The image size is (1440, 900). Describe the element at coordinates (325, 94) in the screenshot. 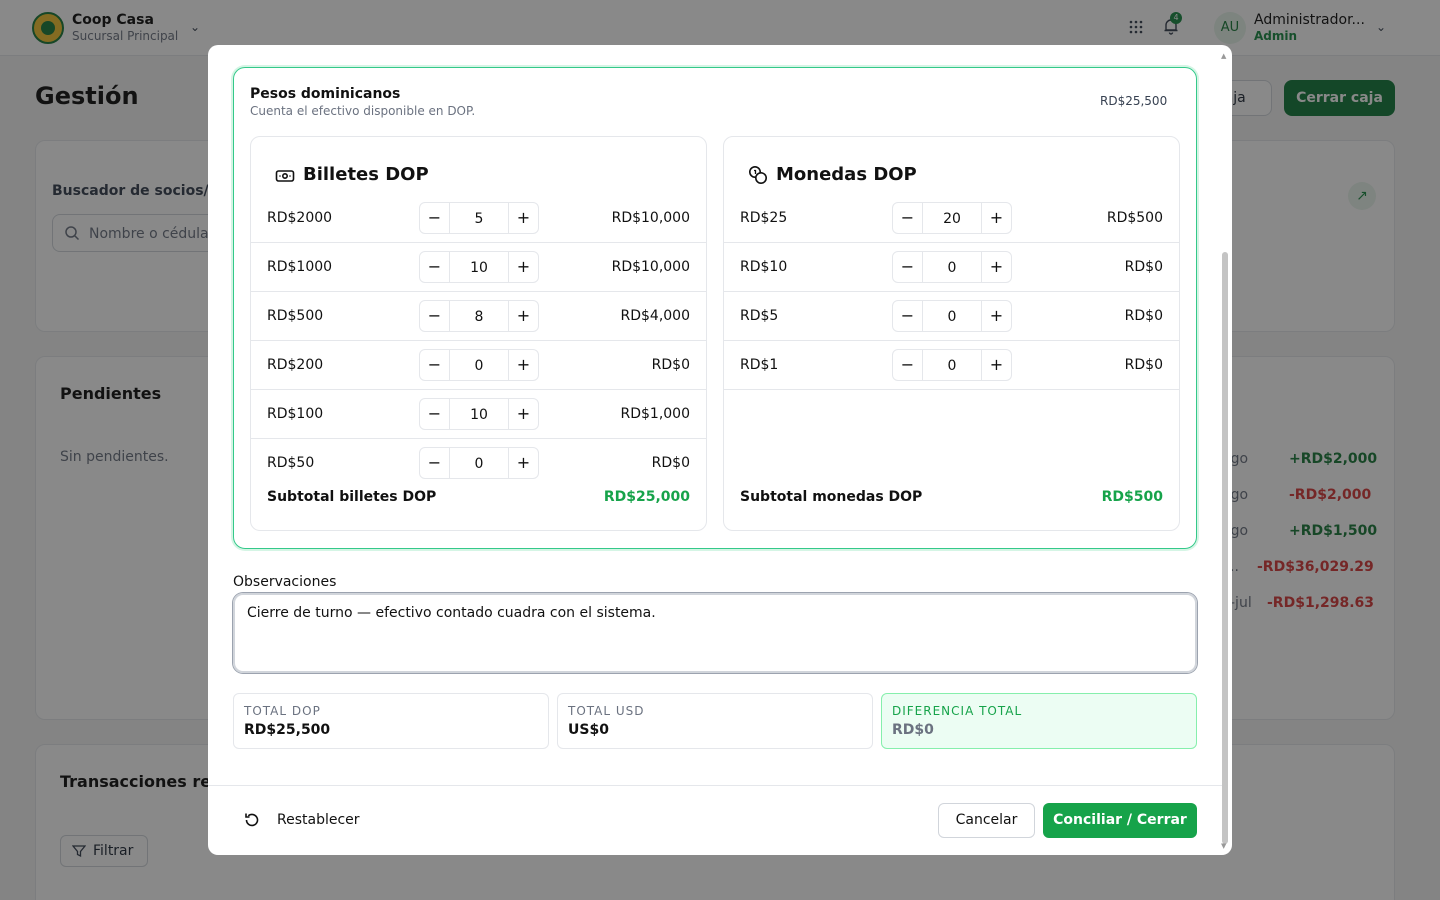

I see `section-title: Pesos dominicanos` at that location.